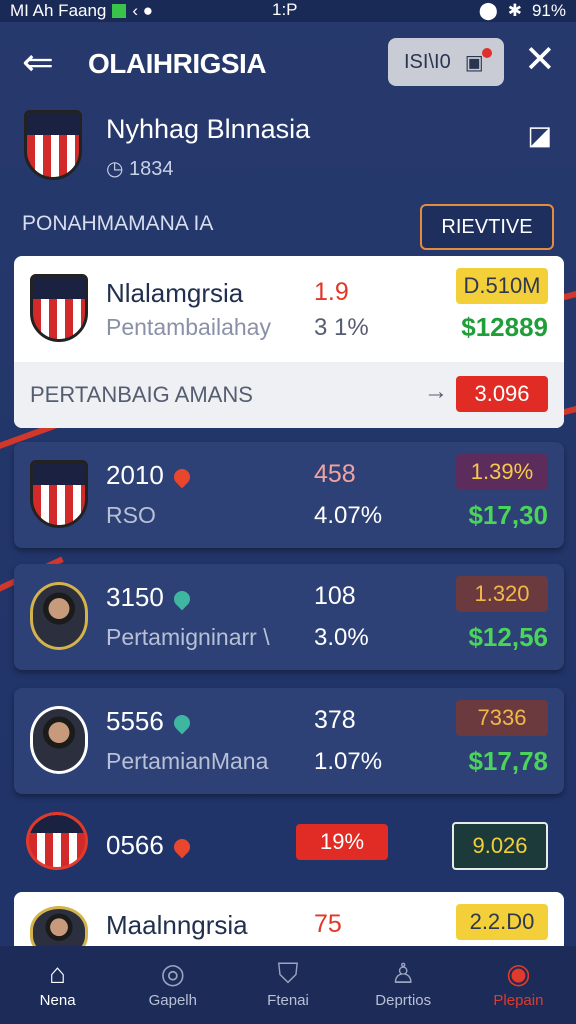  What do you see at coordinates (141, 394) in the screenshot?
I see `featured-footer-label: PERTANBAIG AMANS` at bounding box center [141, 394].